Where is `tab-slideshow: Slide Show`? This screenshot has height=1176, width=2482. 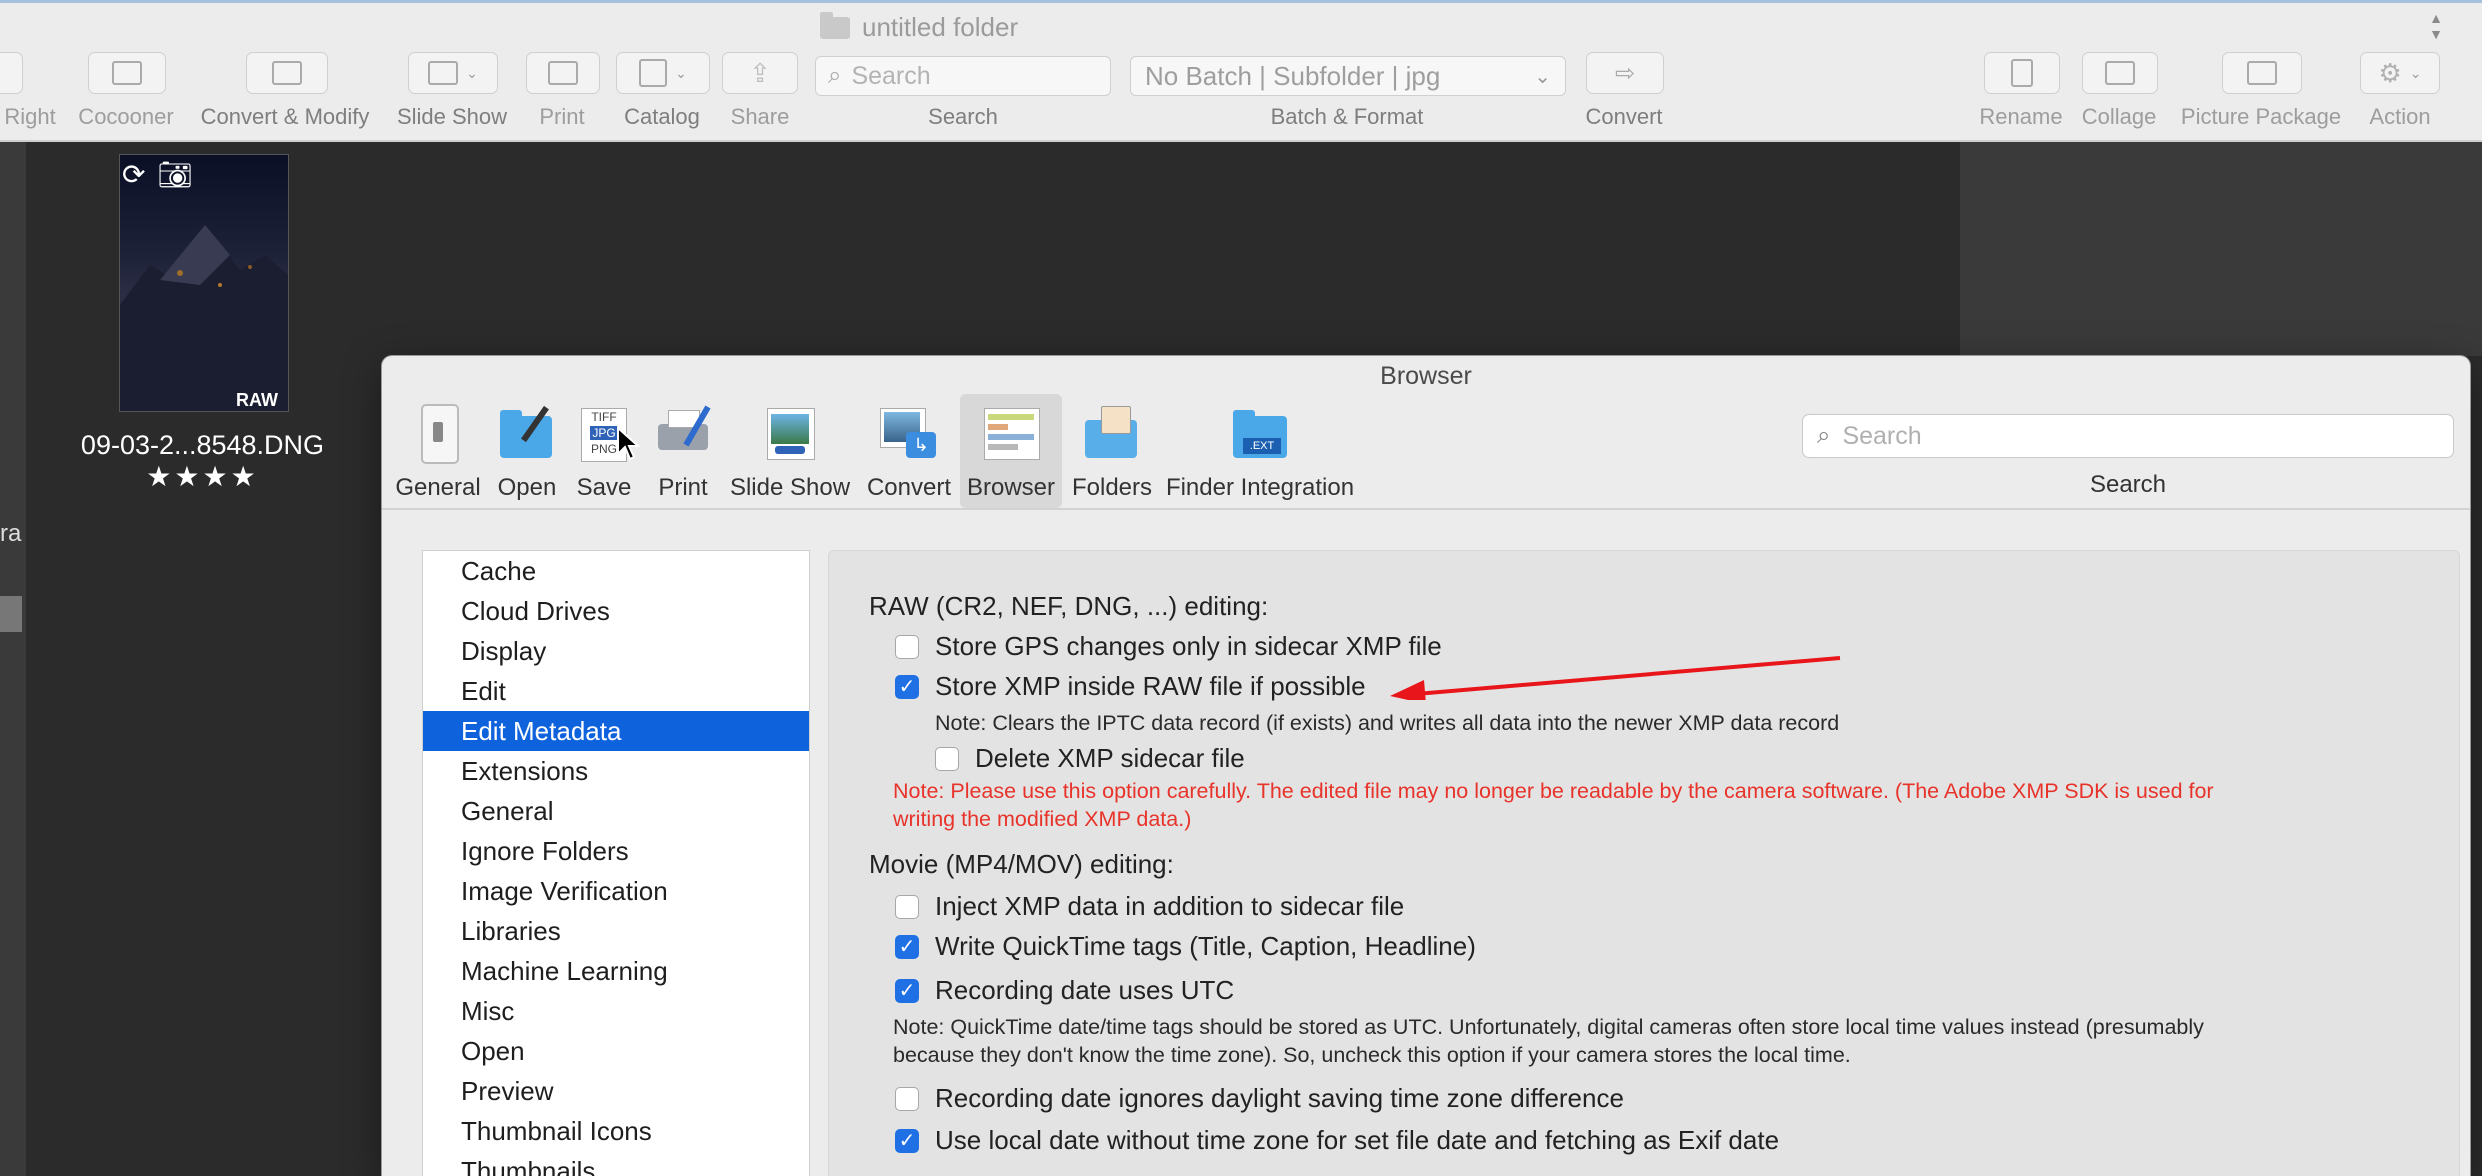
tab-slideshow: Slide Show is located at coordinates (790, 451).